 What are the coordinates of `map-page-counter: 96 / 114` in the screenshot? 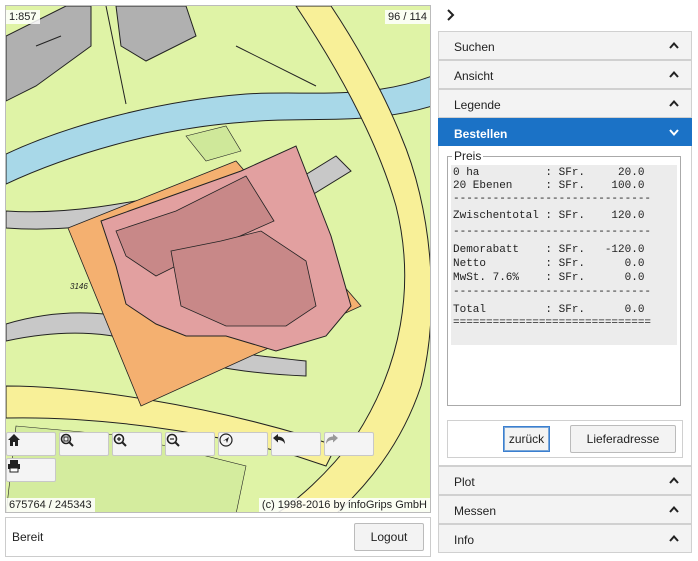 It's located at (407, 17).